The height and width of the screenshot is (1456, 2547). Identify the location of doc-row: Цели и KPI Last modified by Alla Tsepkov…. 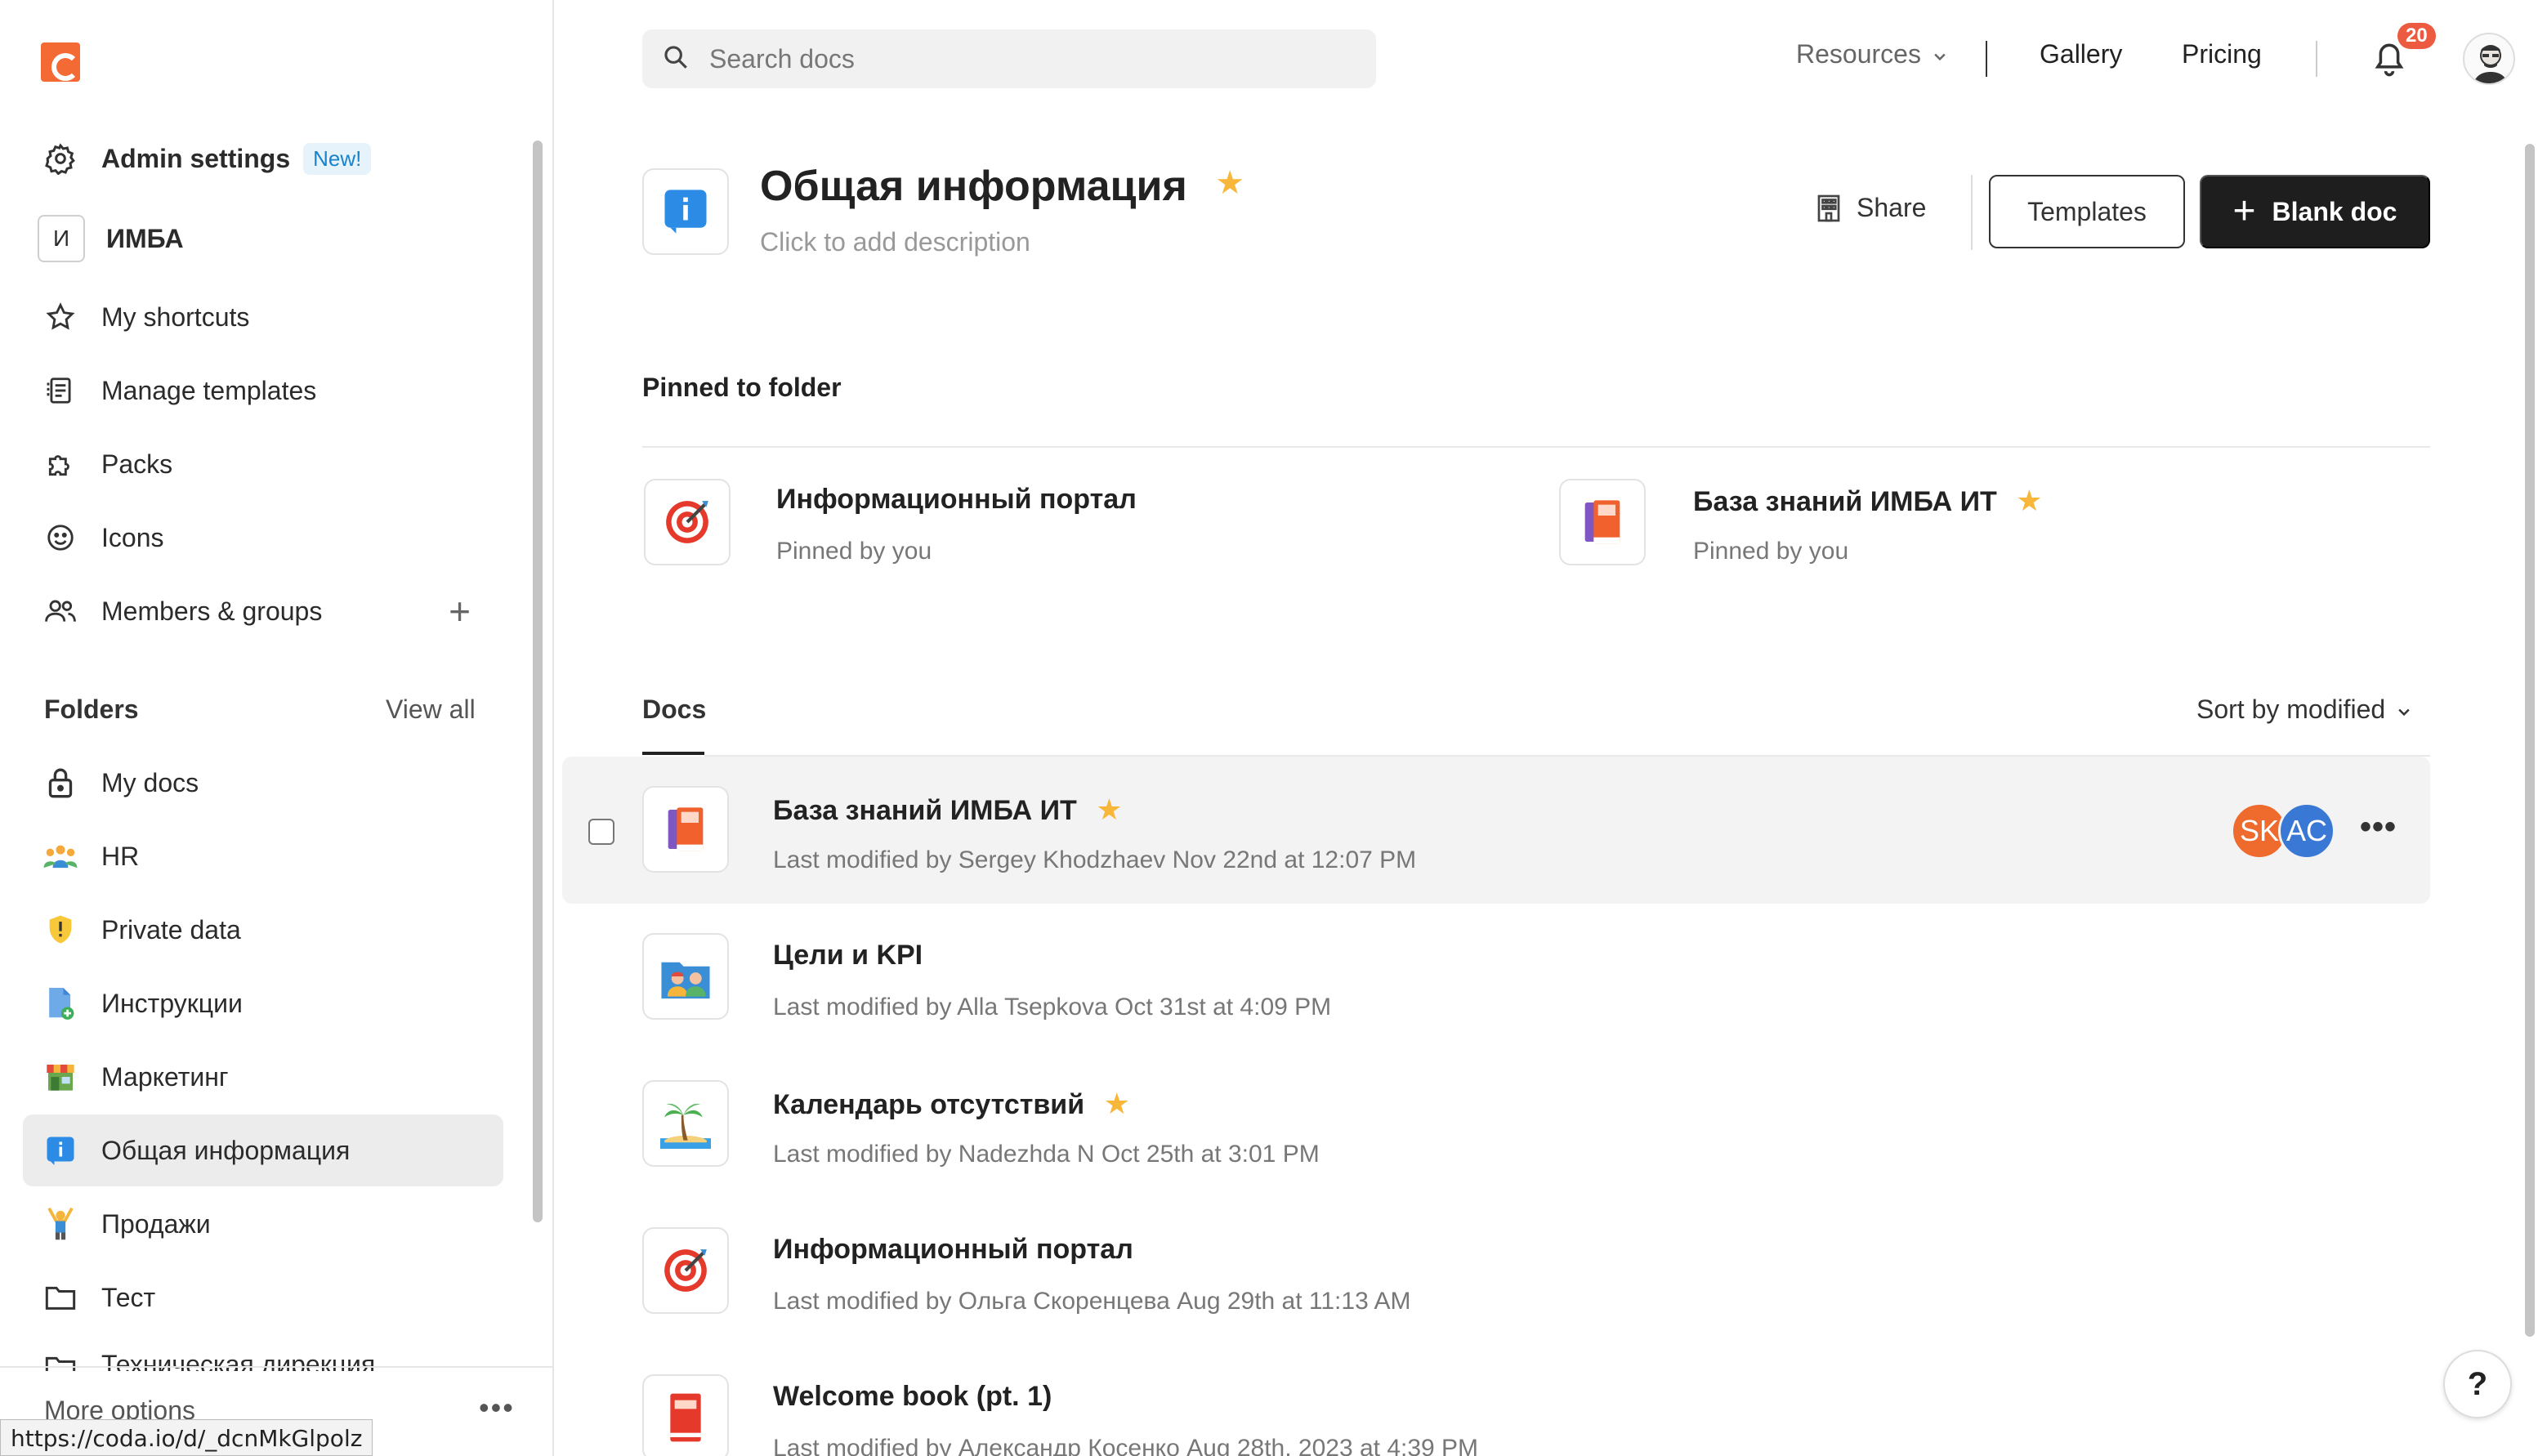
(1496, 978).